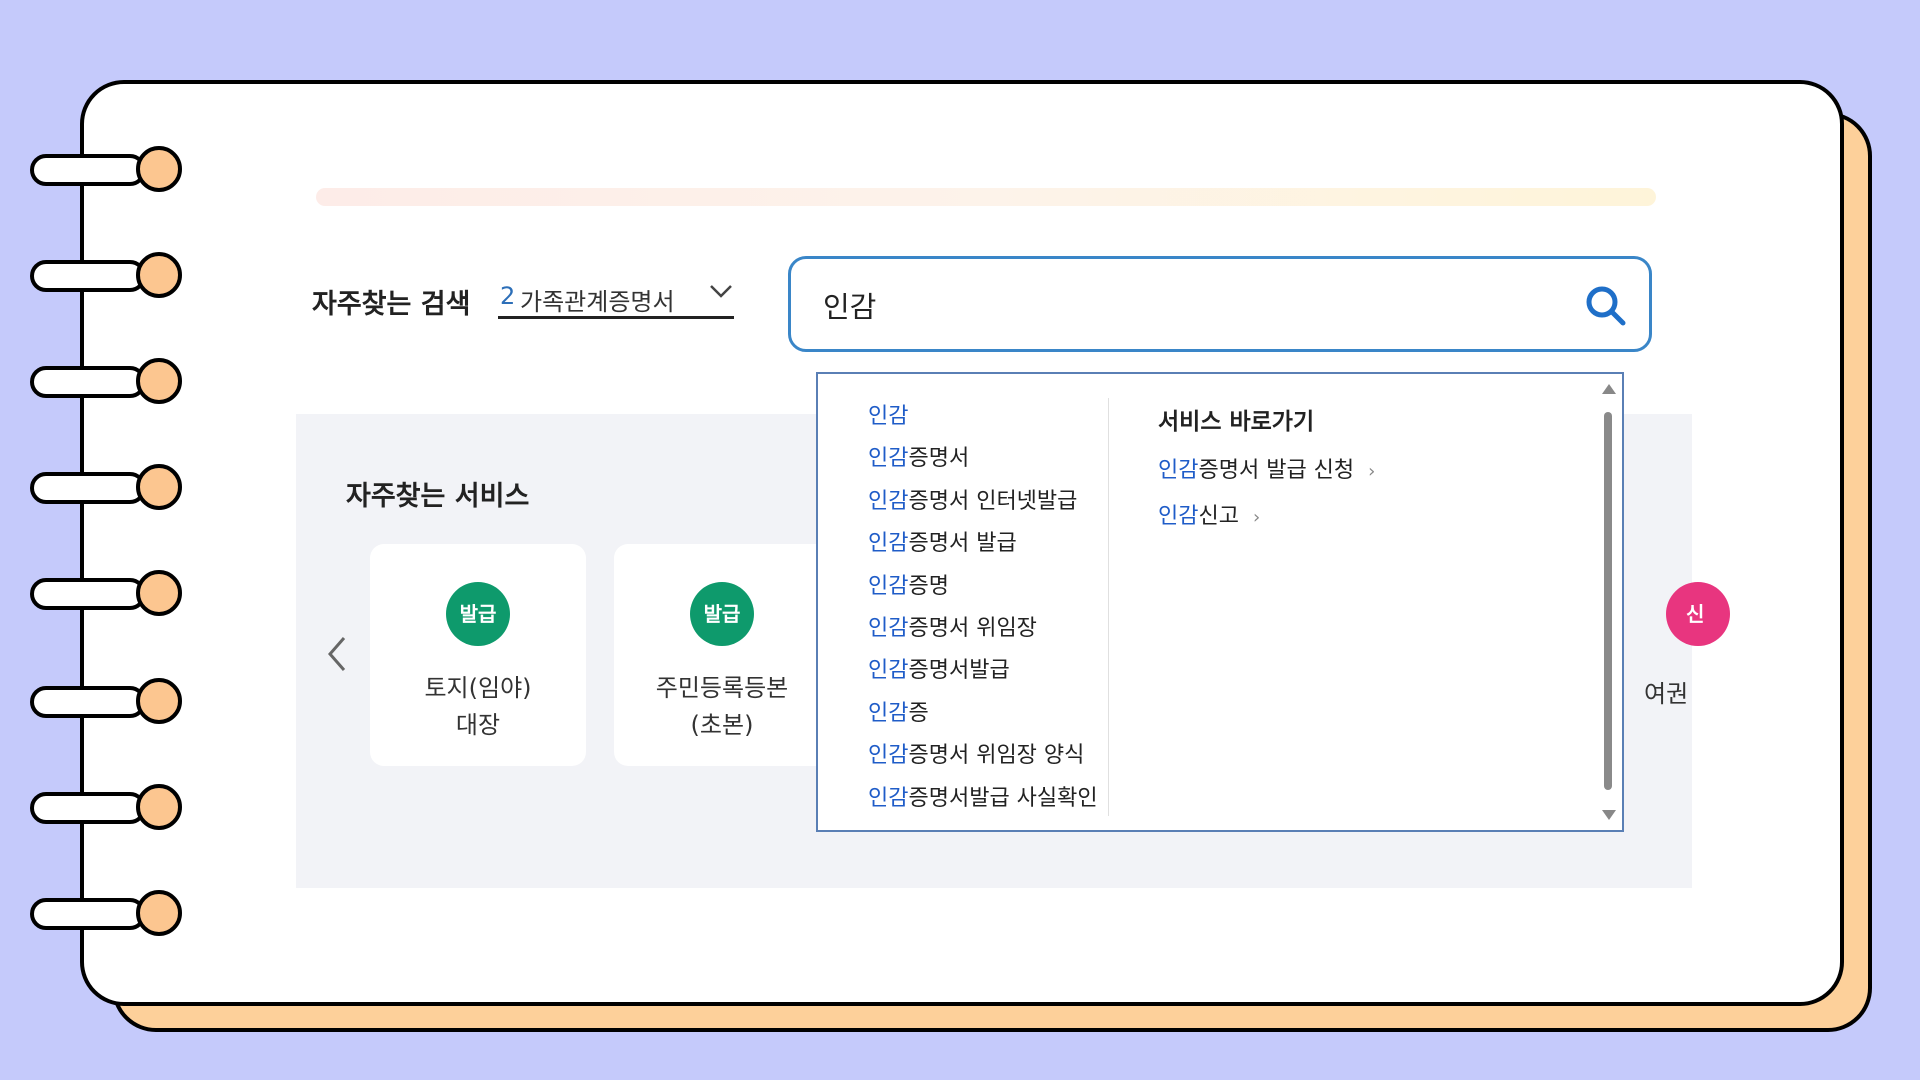 This screenshot has width=1920, height=1080. What do you see at coordinates (993, 501) in the screenshot?
I see `suggestion-rest: 증명서 인터넷발급` at bounding box center [993, 501].